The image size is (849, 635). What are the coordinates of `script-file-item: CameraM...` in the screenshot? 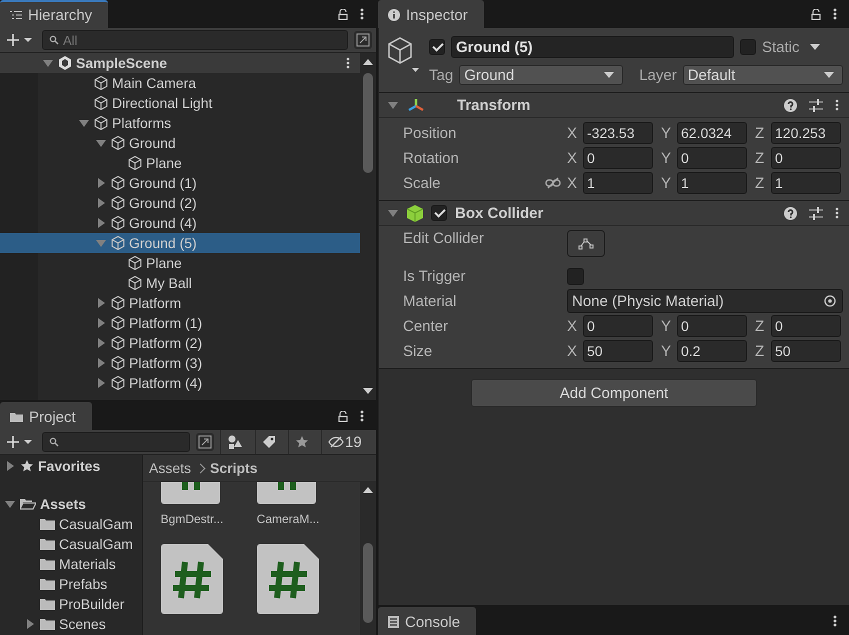 It's located at (288, 504).